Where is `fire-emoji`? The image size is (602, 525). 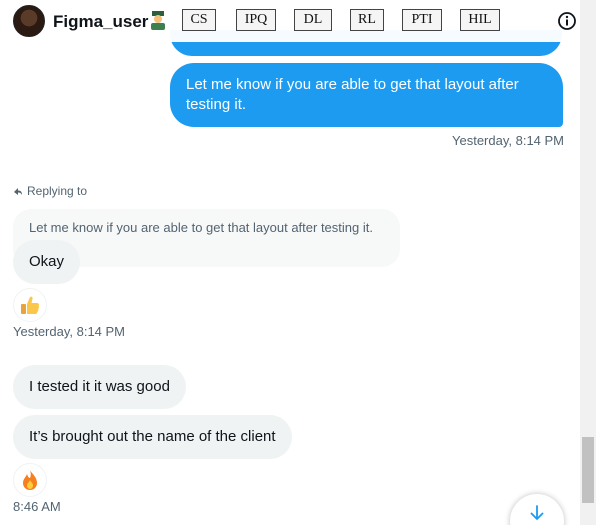
fire-emoji is located at coordinates (30, 480).